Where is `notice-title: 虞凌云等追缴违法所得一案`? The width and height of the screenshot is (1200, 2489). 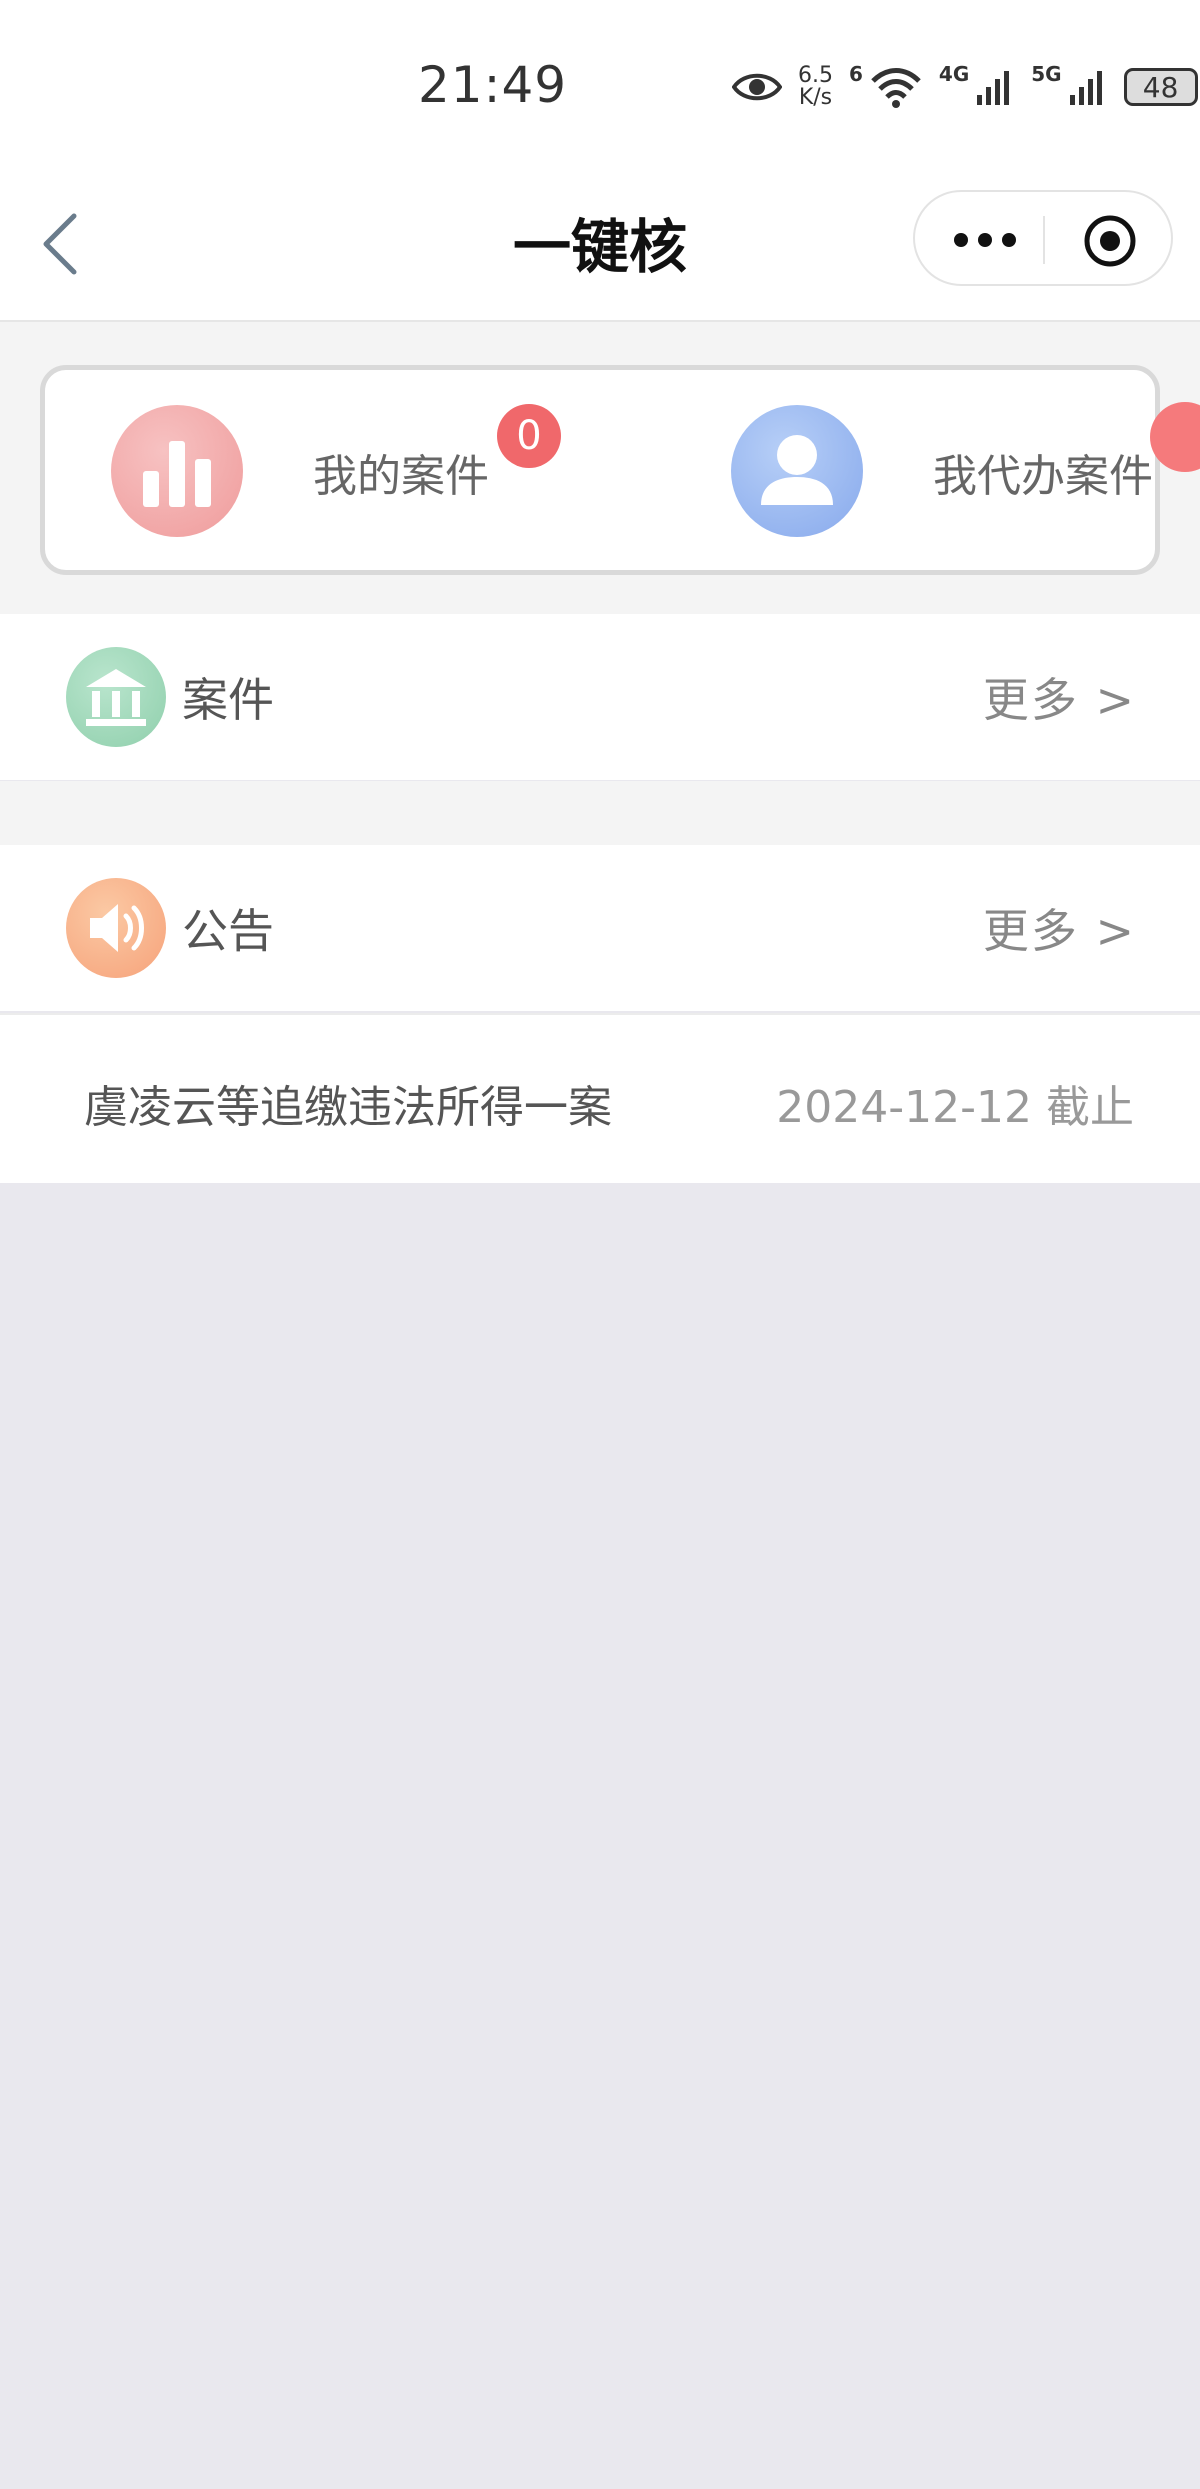 notice-title: 虞凌云等追缴违法所得一案 is located at coordinates (348, 1107).